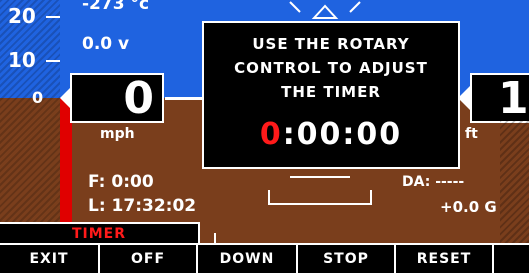  Describe the element at coordinates (325, 10) in the screenshot. I see `bank-indicator-icon` at that location.